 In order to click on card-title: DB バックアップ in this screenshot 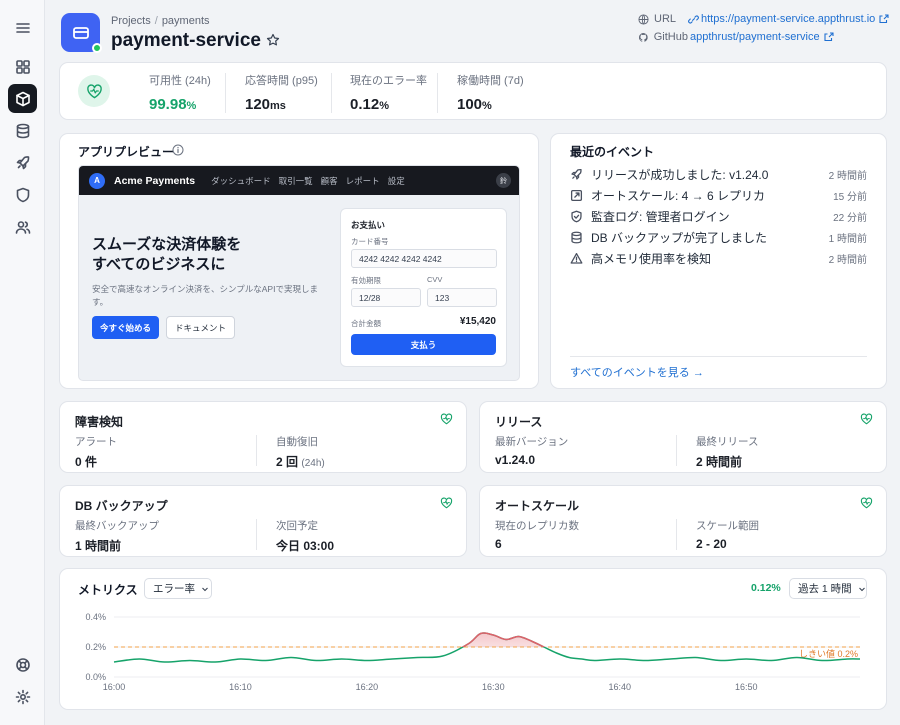, I will do `click(121, 506)`.